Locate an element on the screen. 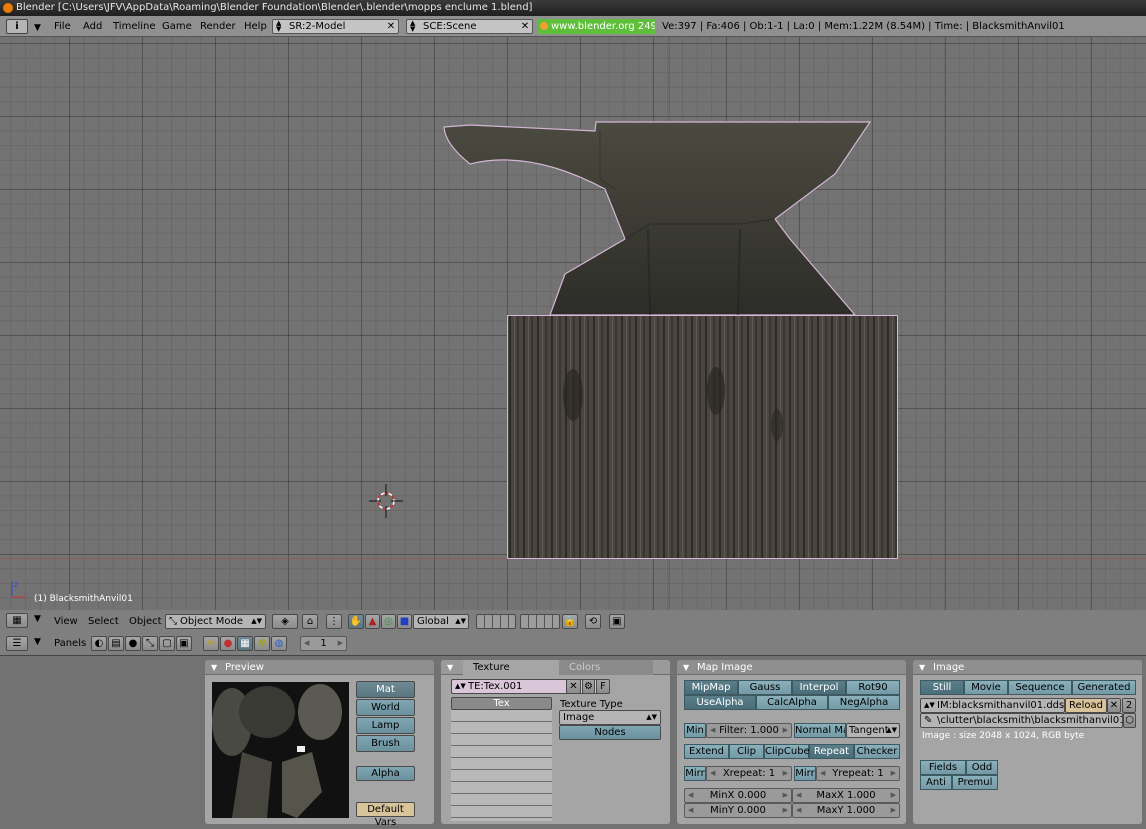 This screenshot has height=829, width=1146. preview-brush-button: Brush is located at coordinates (385, 743).